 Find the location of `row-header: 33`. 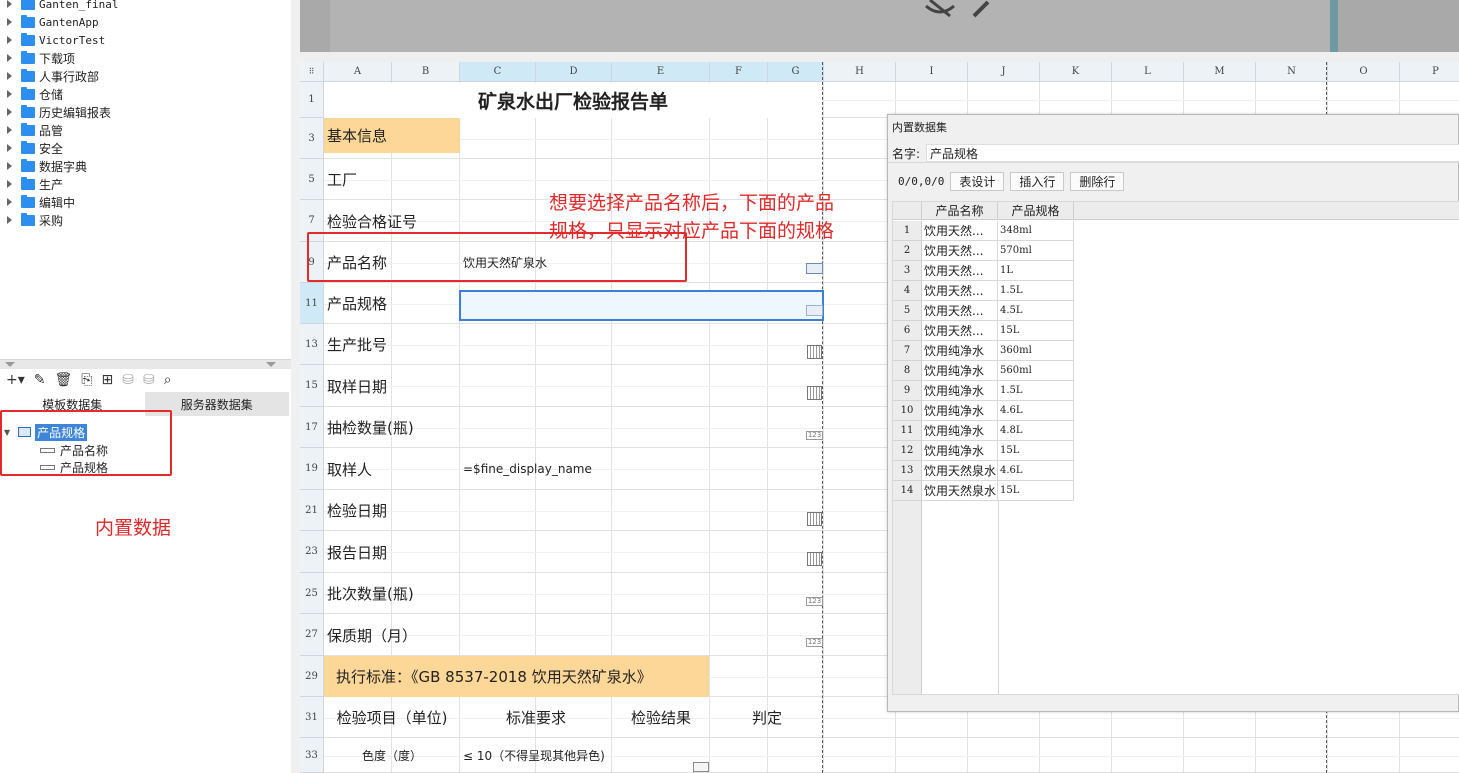

row-header: 33 is located at coordinates (312, 755).